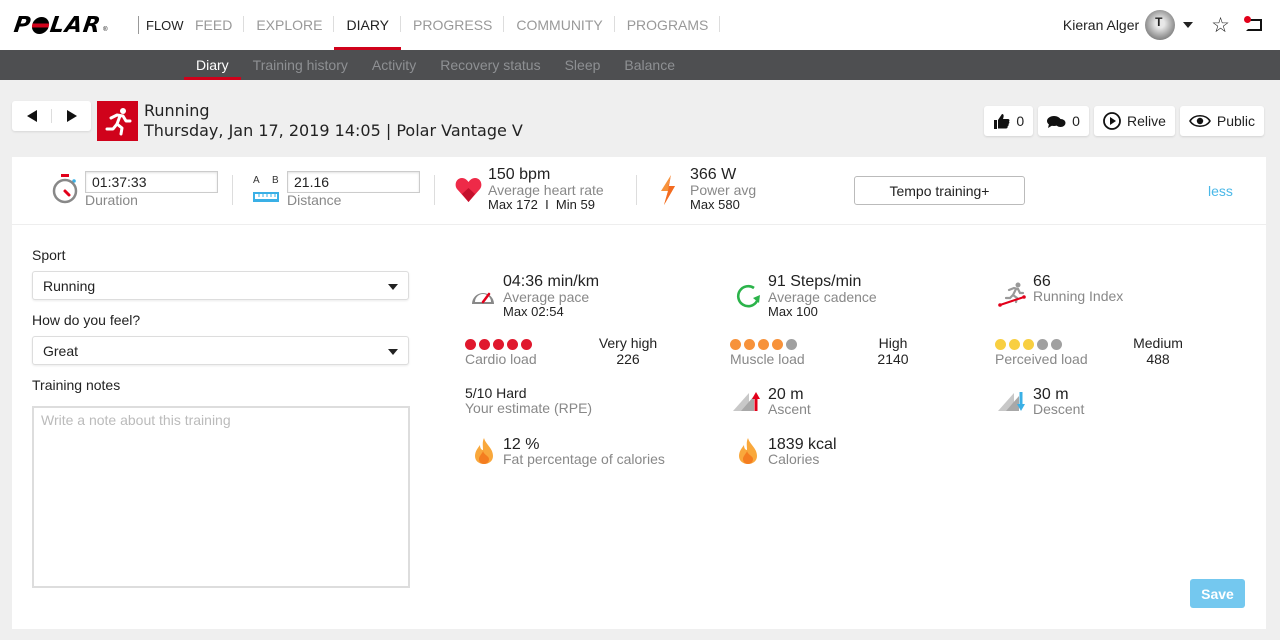  What do you see at coordinates (31, 116) in the screenshot?
I see `previous-button` at bounding box center [31, 116].